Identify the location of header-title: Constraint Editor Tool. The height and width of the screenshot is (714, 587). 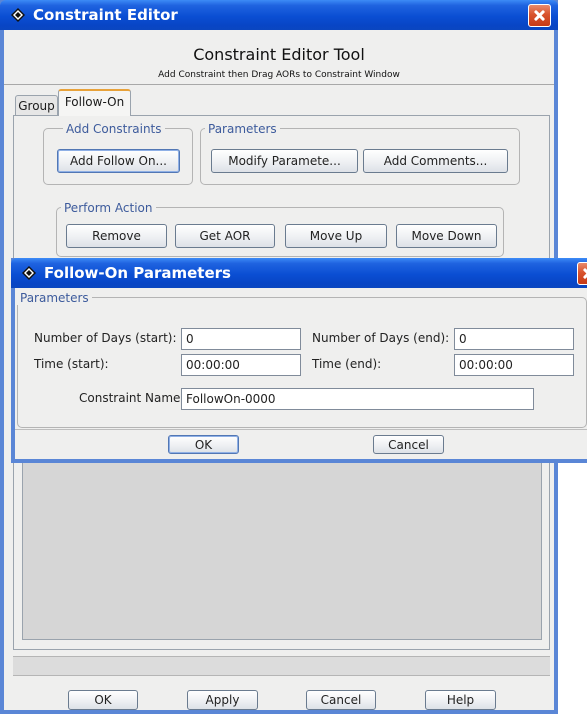
(279, 54).